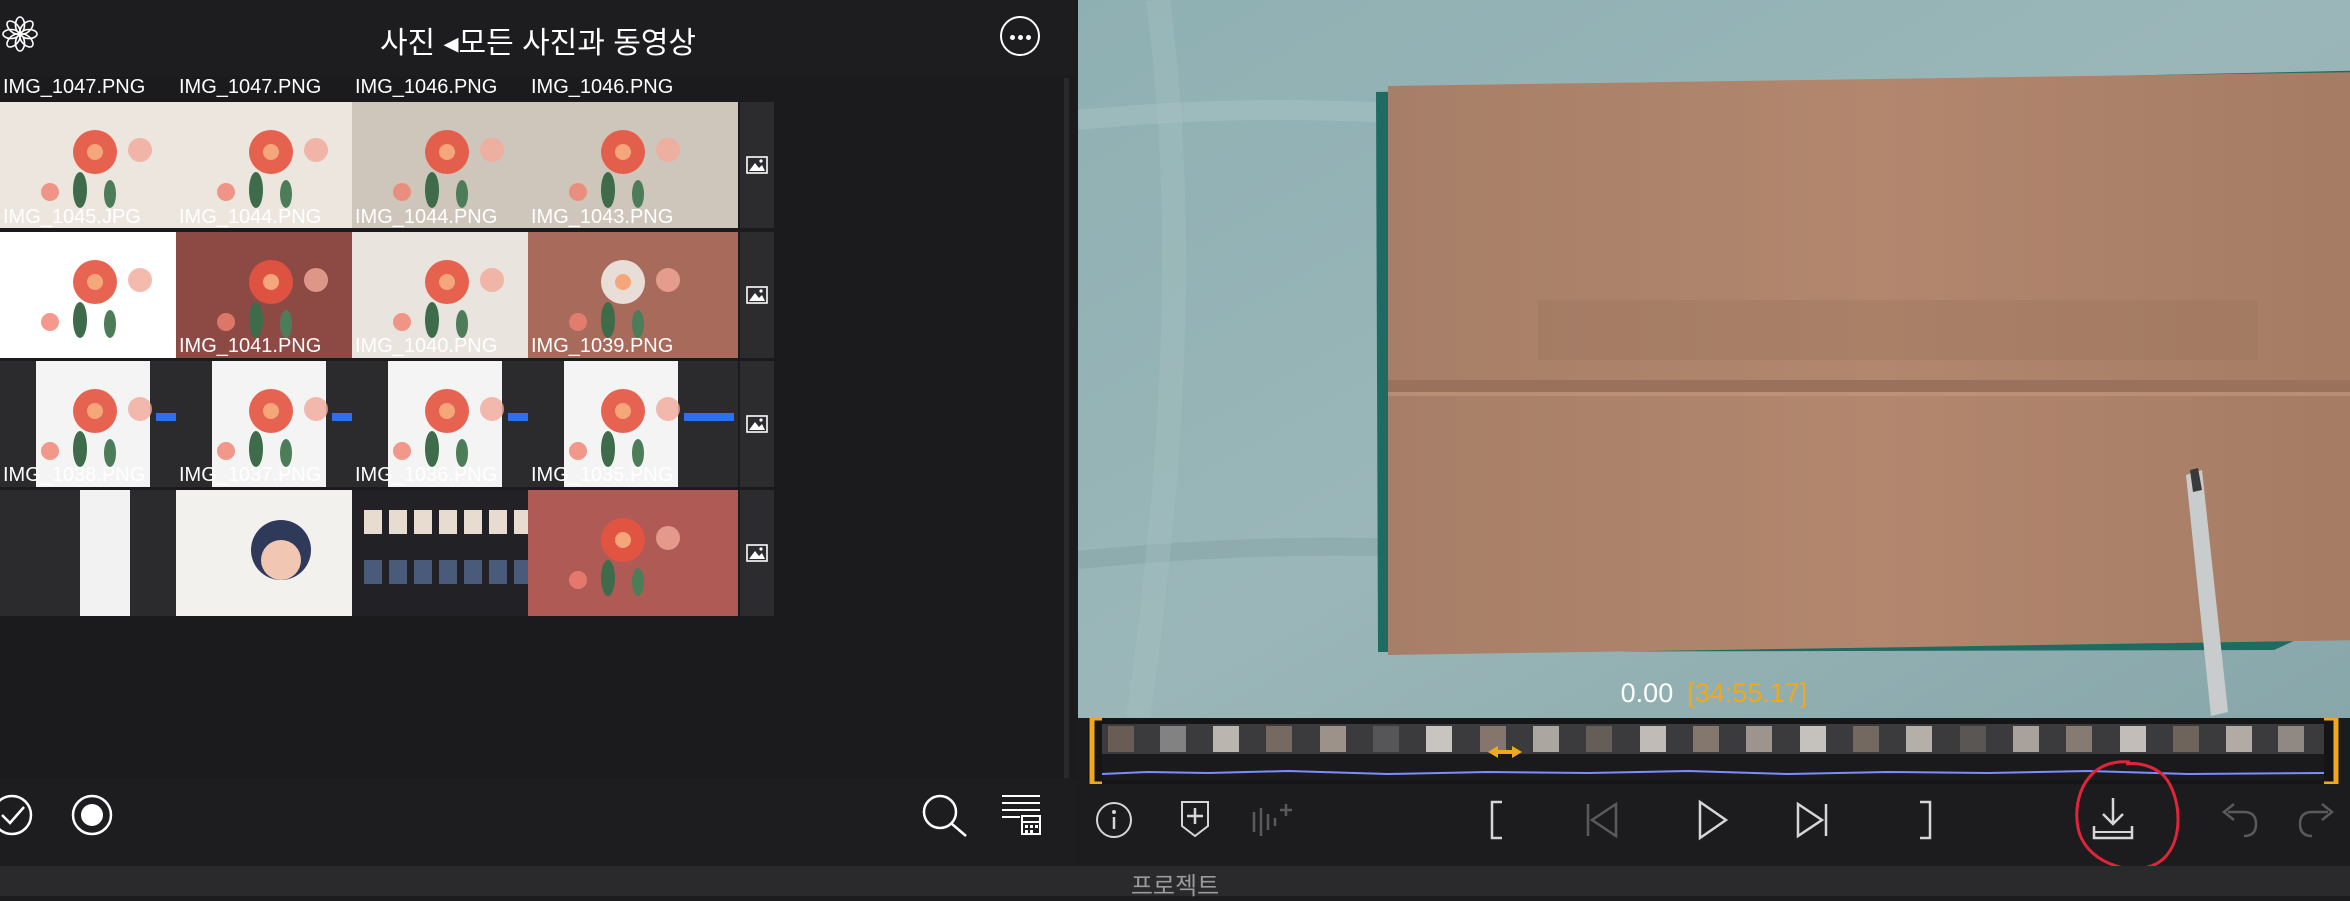 The height and width of the screenshot is (901, 2350). I want to click on photo-grid-item: IMG_1035.PNG, so click(651, 561).